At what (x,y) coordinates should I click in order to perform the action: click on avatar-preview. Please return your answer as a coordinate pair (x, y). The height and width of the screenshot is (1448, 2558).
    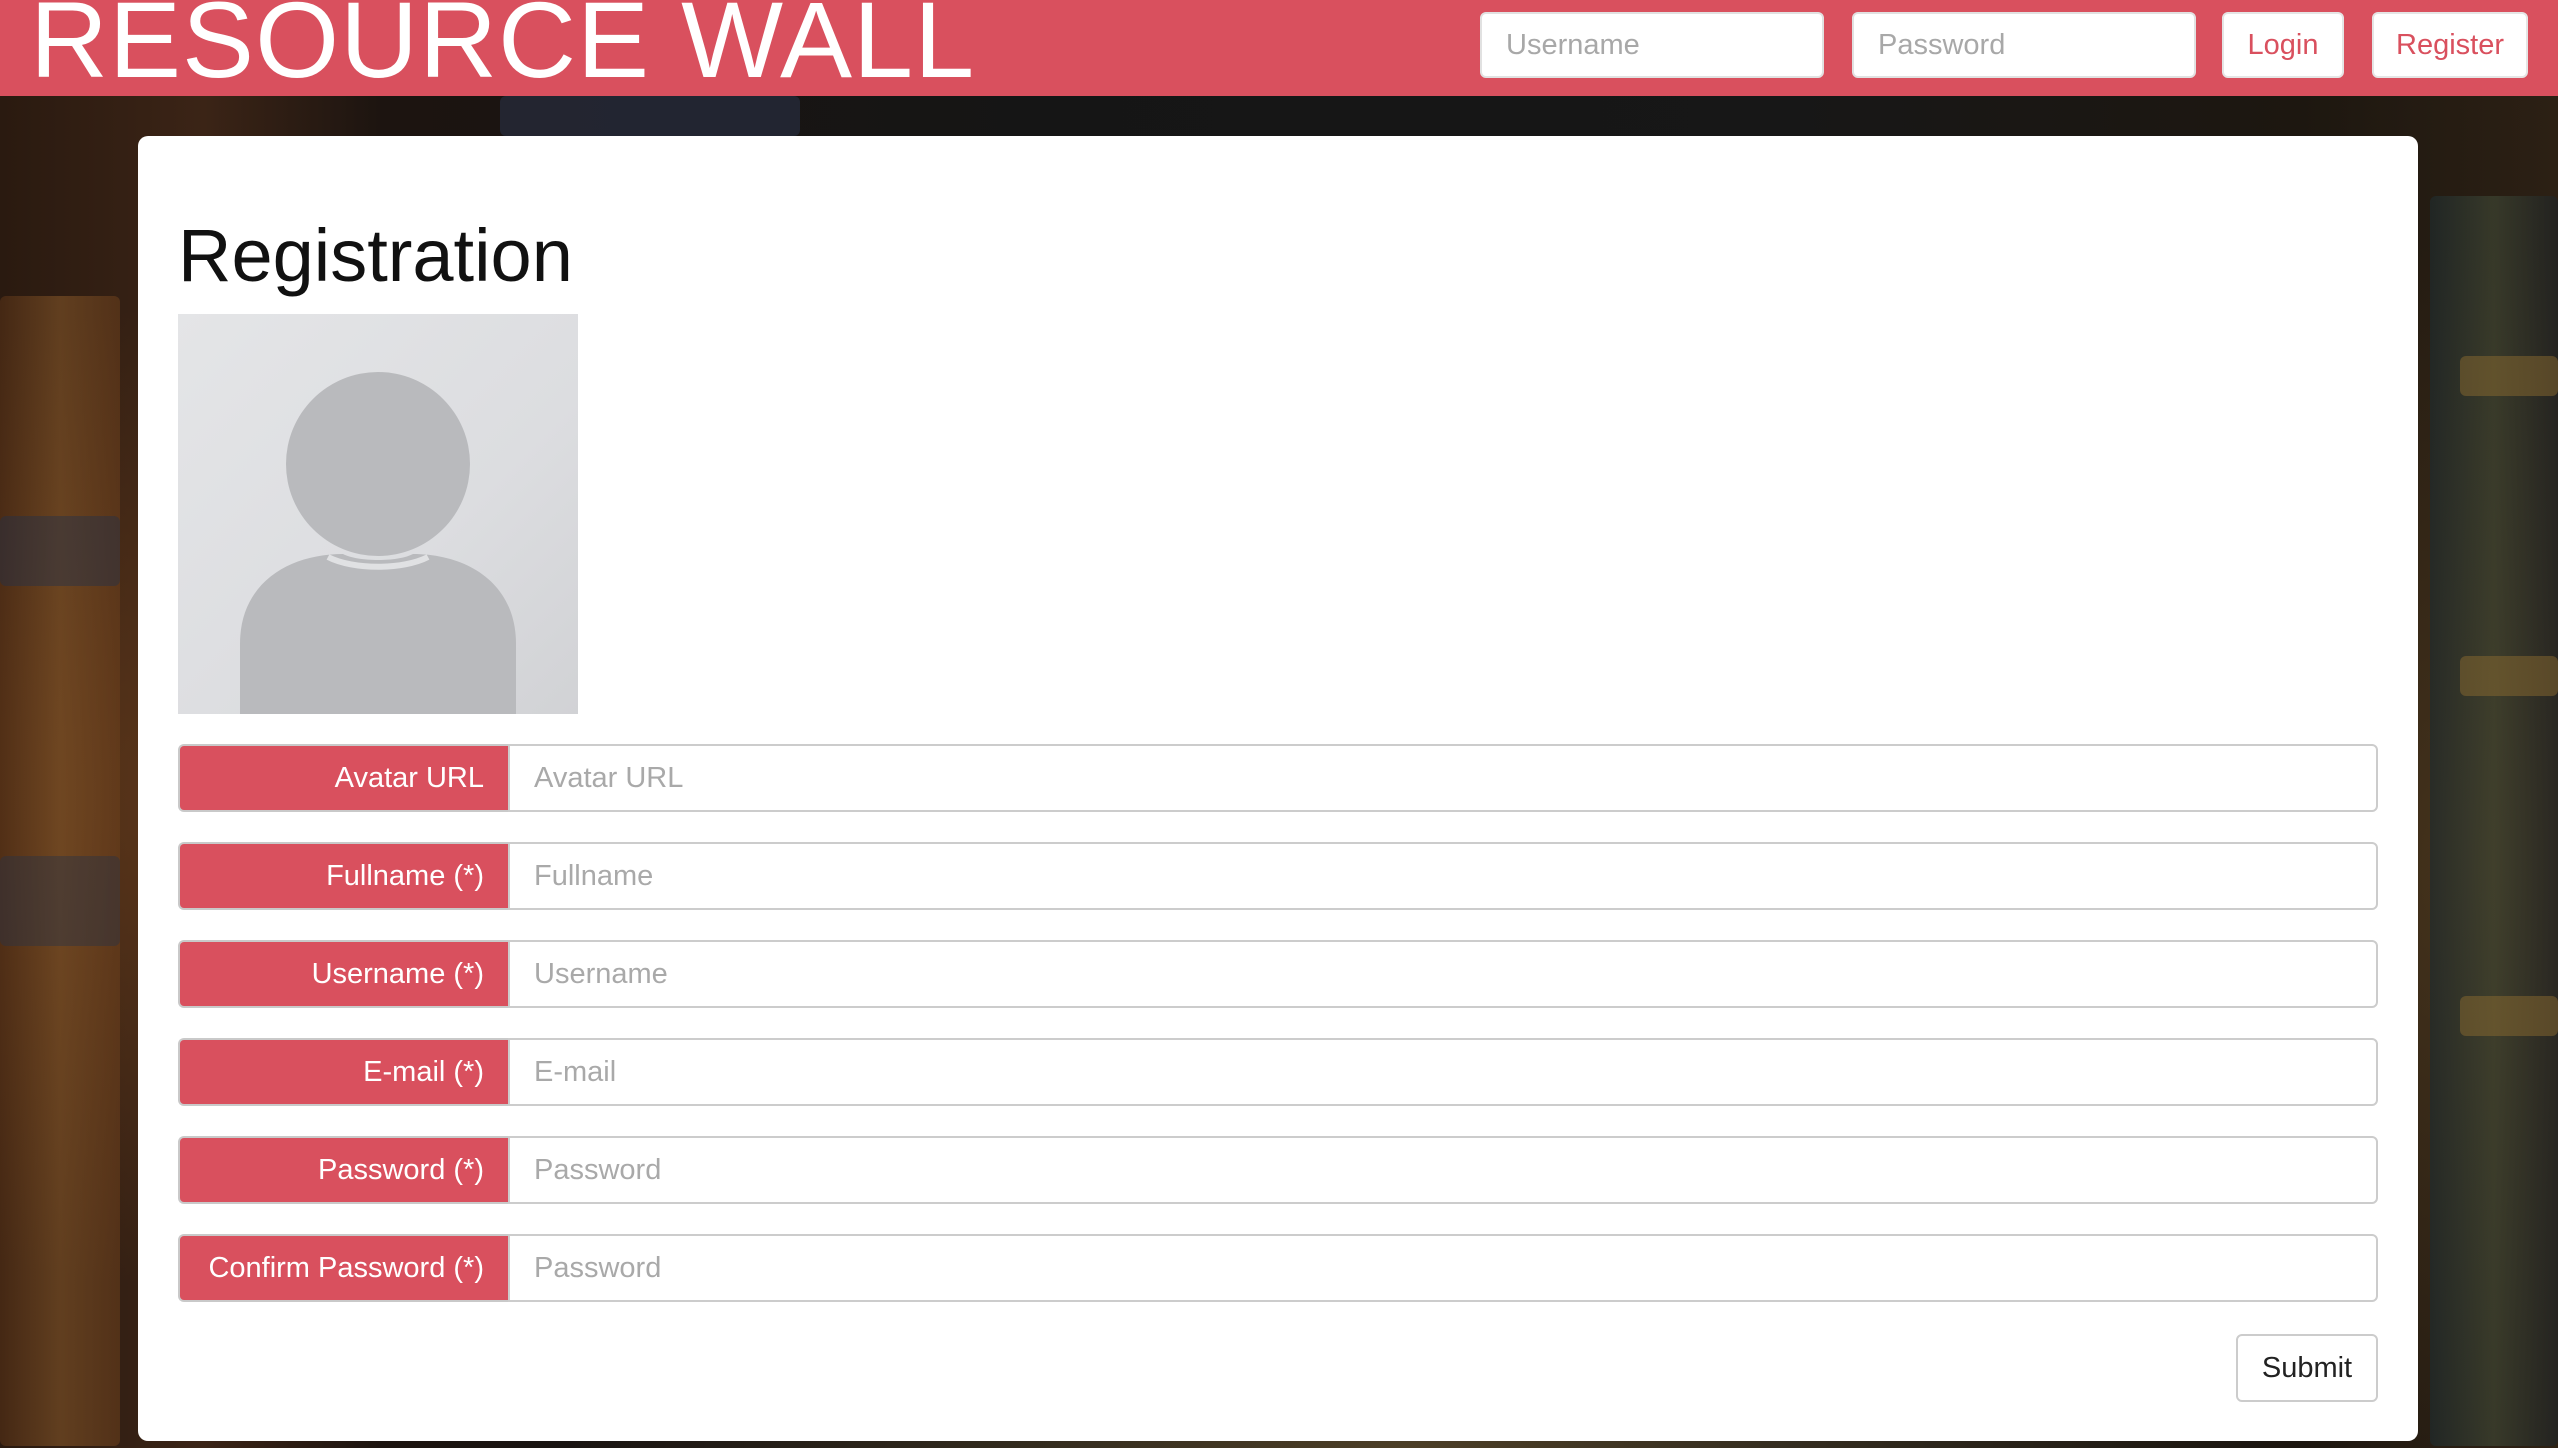
    Looking at the image, I should click on (378, 514).